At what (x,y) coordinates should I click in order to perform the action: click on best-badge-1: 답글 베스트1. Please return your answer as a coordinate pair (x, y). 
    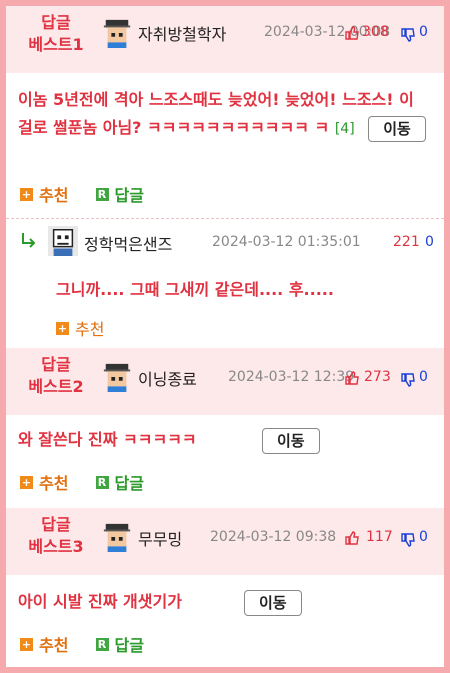
    Looking at the image, I should click on (56, 33).